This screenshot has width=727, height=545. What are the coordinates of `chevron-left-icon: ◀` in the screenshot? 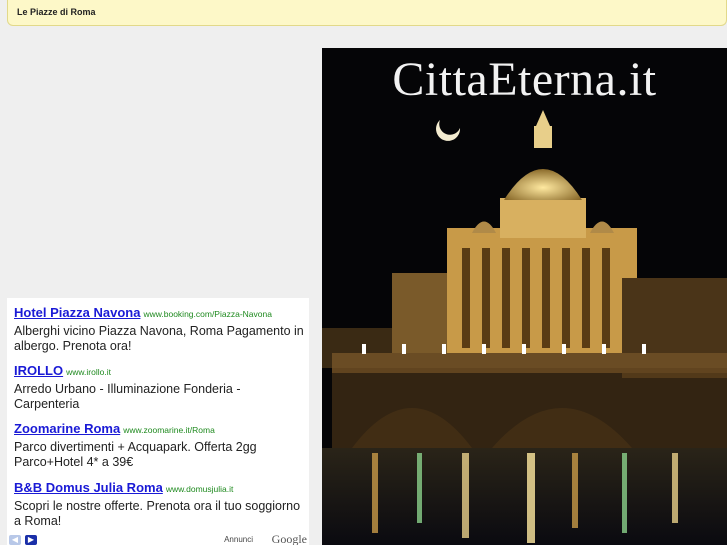 It's located at (15, 540).